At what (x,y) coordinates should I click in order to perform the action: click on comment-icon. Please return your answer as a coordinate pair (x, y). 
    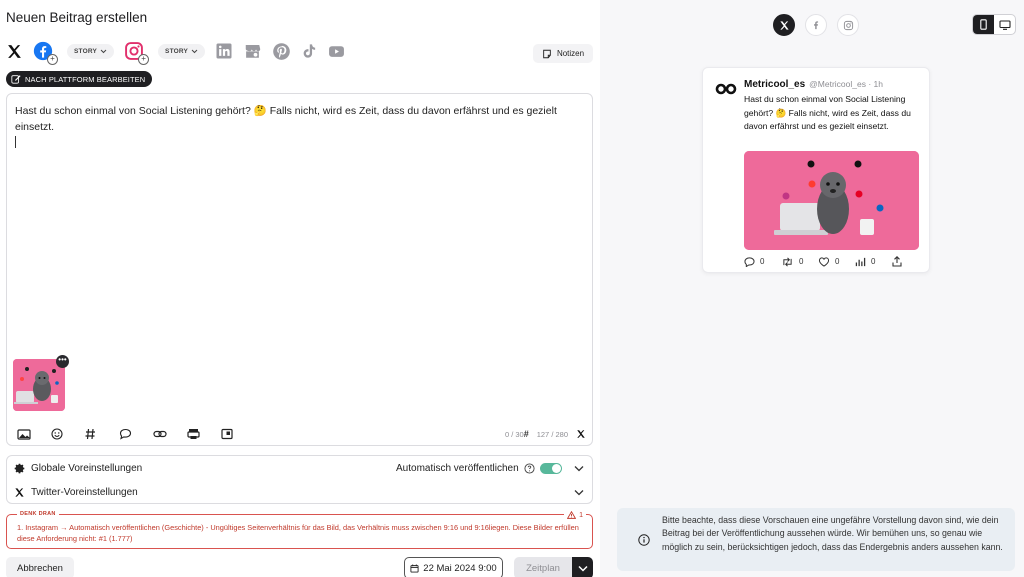
    Looking at the image, I should click on (136, 434).